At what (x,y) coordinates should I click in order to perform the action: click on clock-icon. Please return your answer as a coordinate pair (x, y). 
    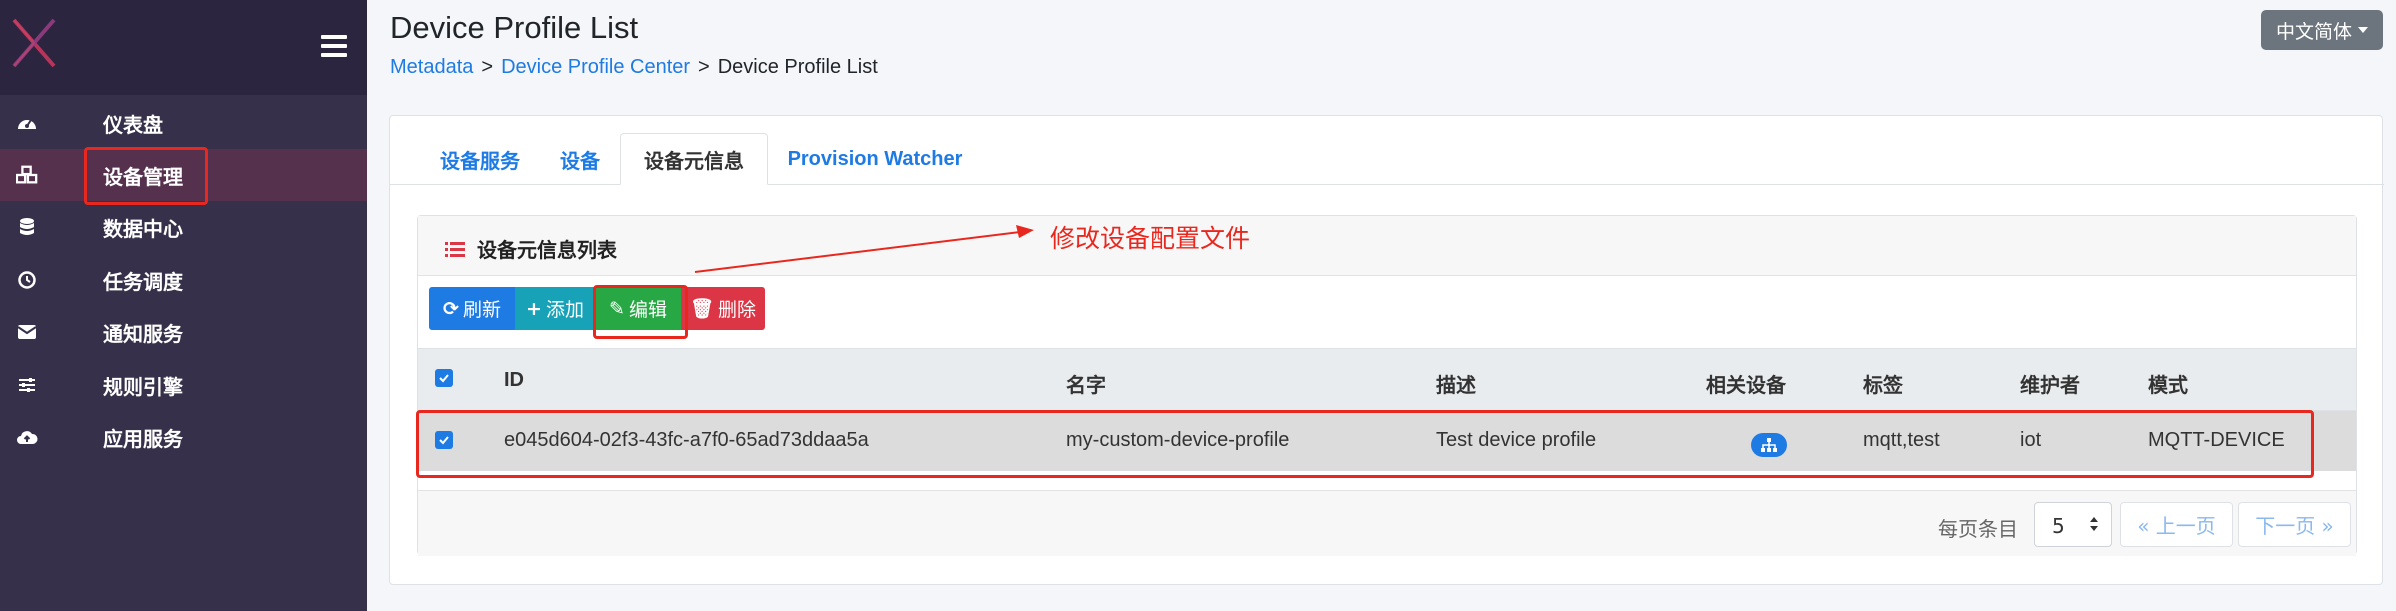
    Looking at the image, I should click on (27, 280).